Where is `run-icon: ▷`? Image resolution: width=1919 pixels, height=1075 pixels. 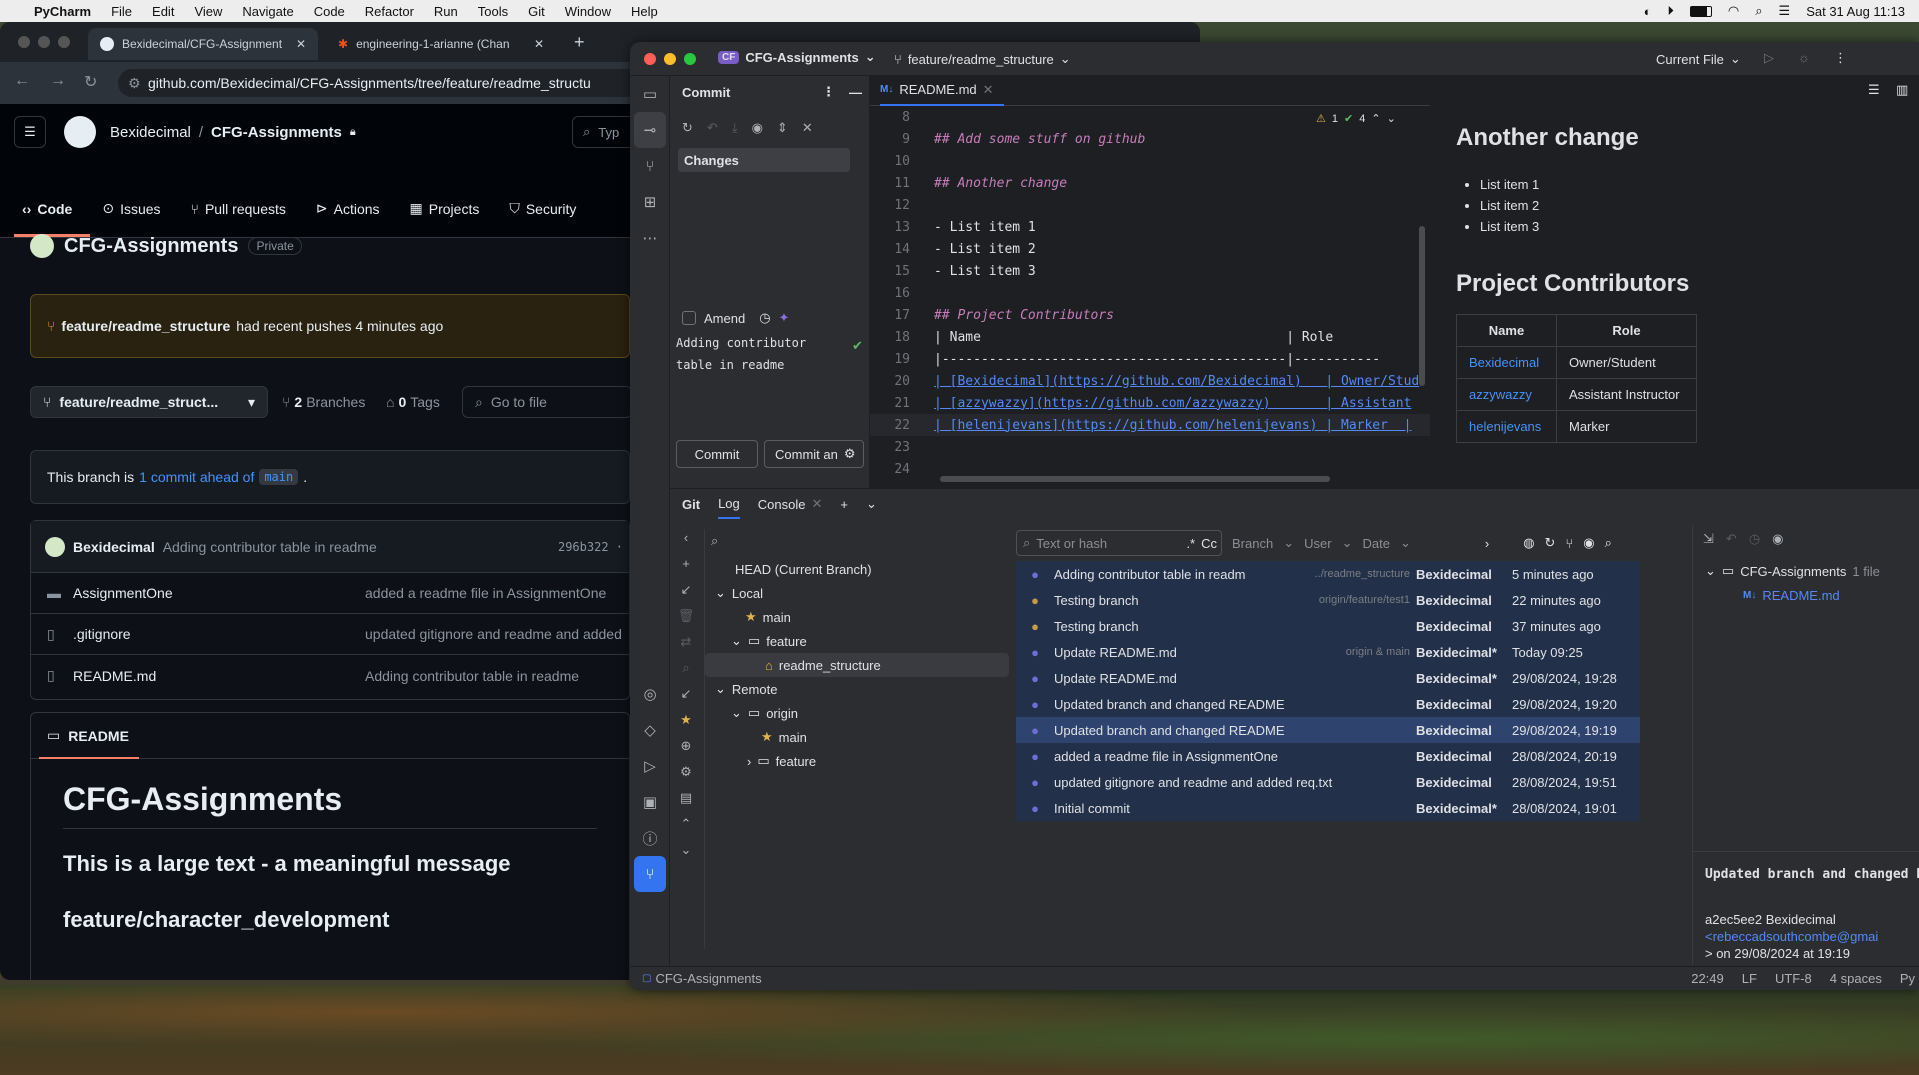
run-icon: ▷ is located at coordinates (1769, 58).